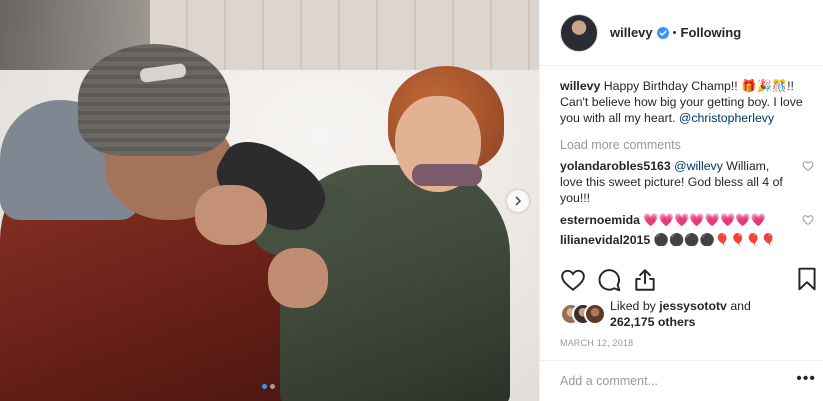 The height and width of the screenshot is (401, 823). Describe the element at coordinates (231, 215) in the screenshot. I see `photo-man-hand` at that location.